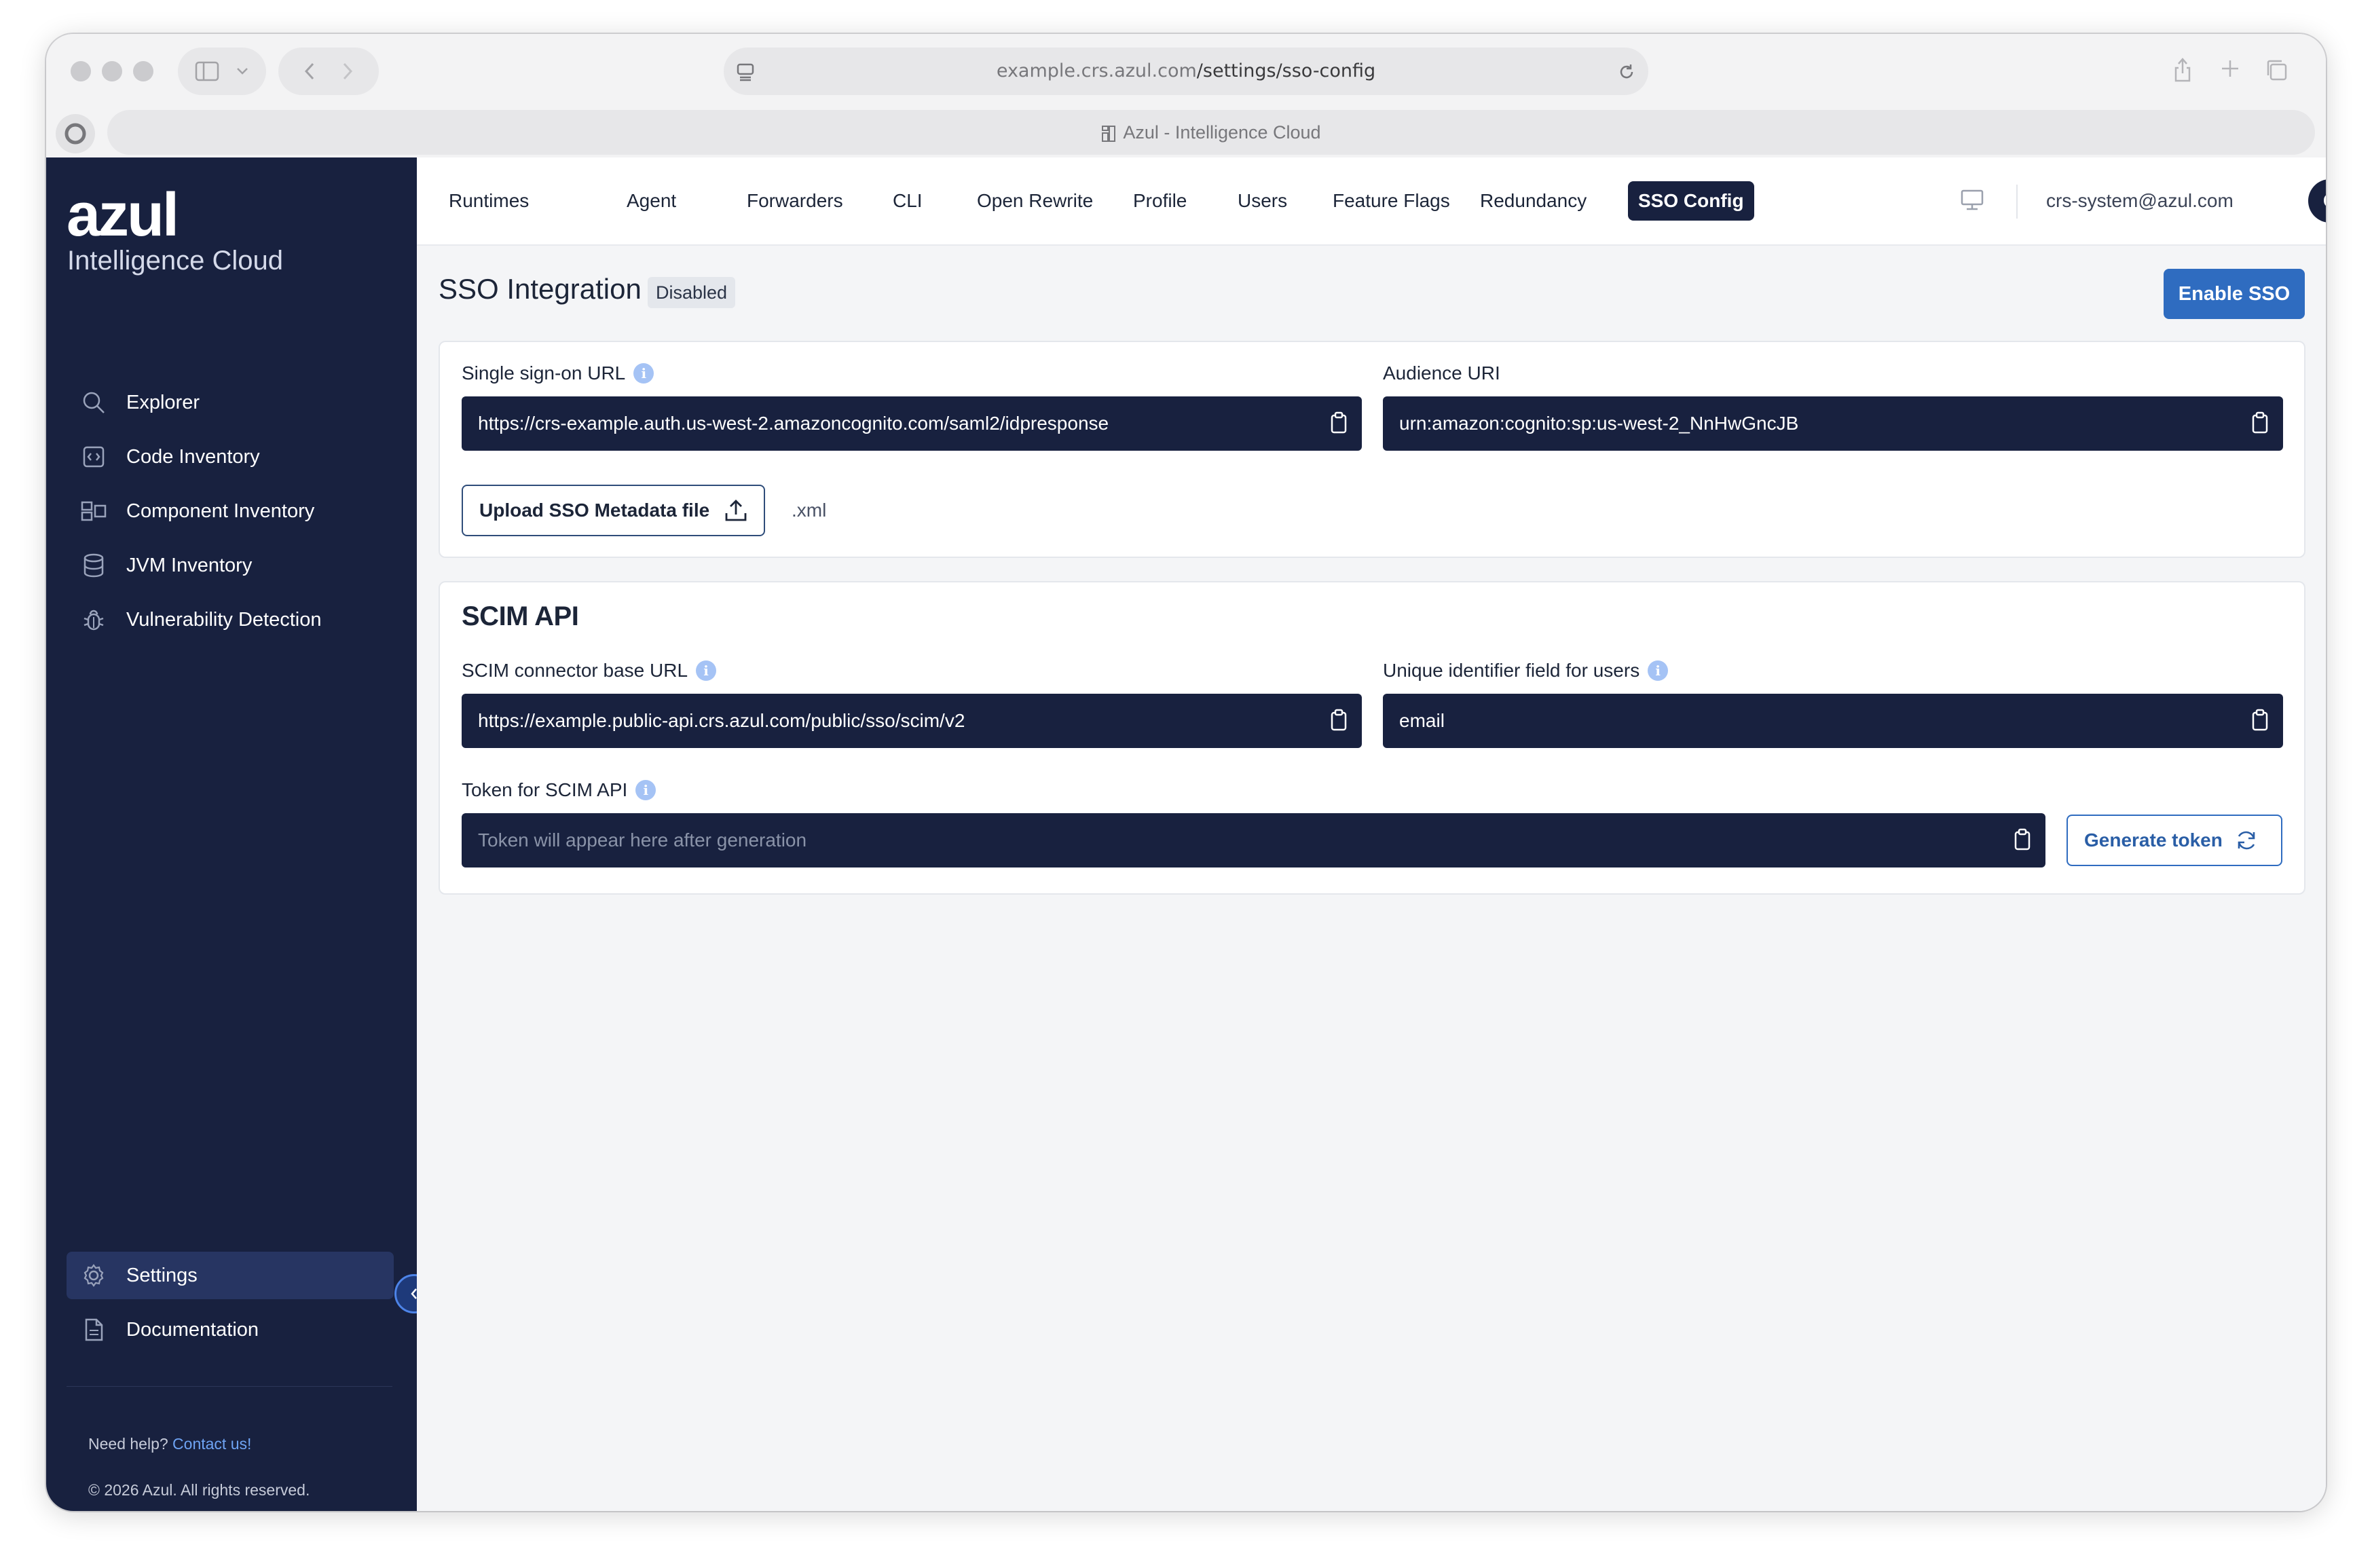 This screenshot has height=1568, width=2372. I want to click on logo-subtitle: Intelligence Cloud, so click(175, 261).